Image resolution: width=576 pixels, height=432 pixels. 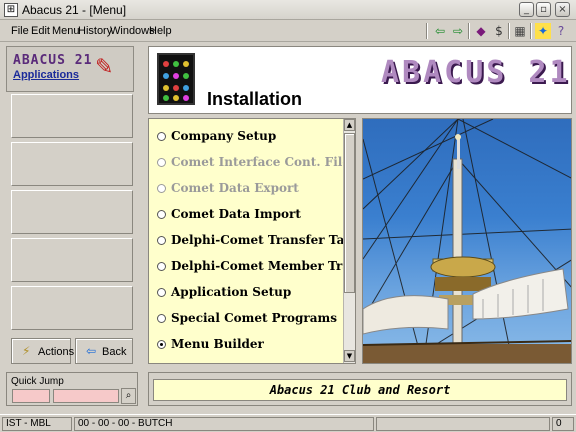 I want to click on close-button: ×, so click(x=562, y=9).